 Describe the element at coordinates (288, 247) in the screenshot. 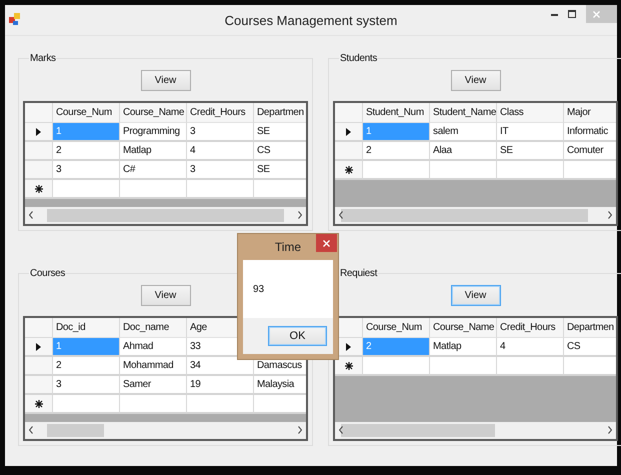

I see `dialog-title: Time` at that location.